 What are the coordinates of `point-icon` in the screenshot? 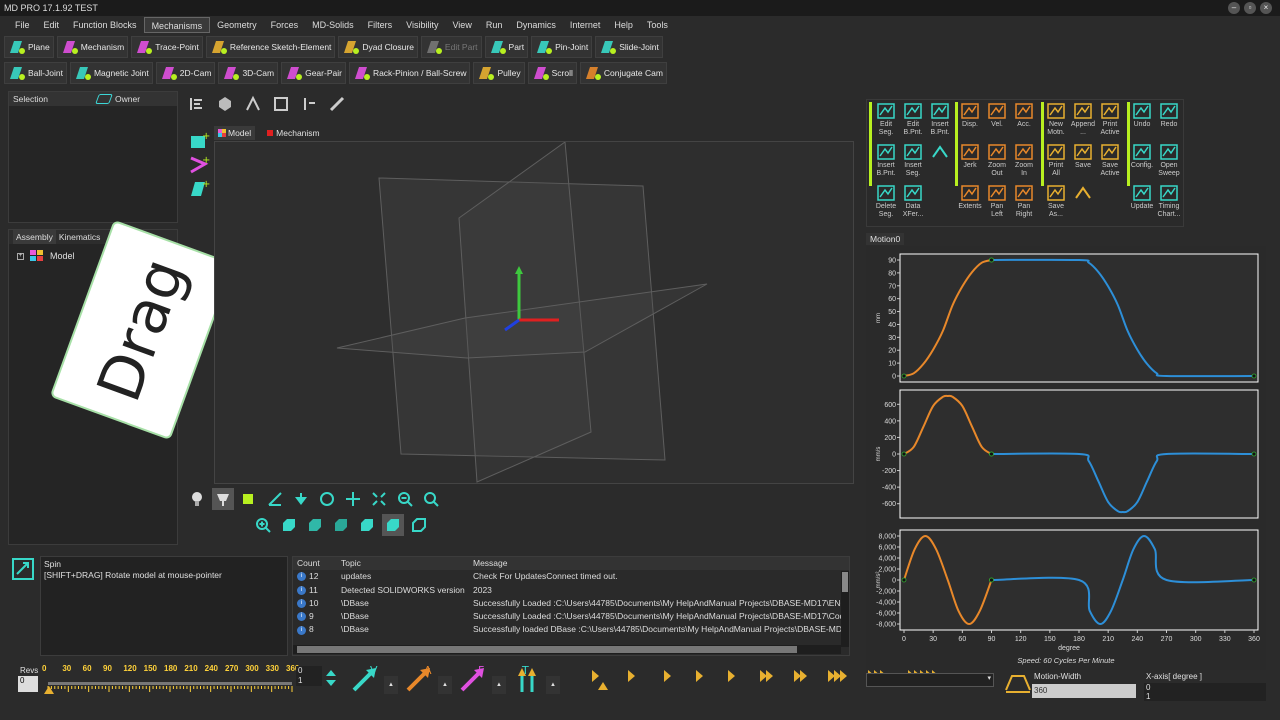 It's located at (309, 104).